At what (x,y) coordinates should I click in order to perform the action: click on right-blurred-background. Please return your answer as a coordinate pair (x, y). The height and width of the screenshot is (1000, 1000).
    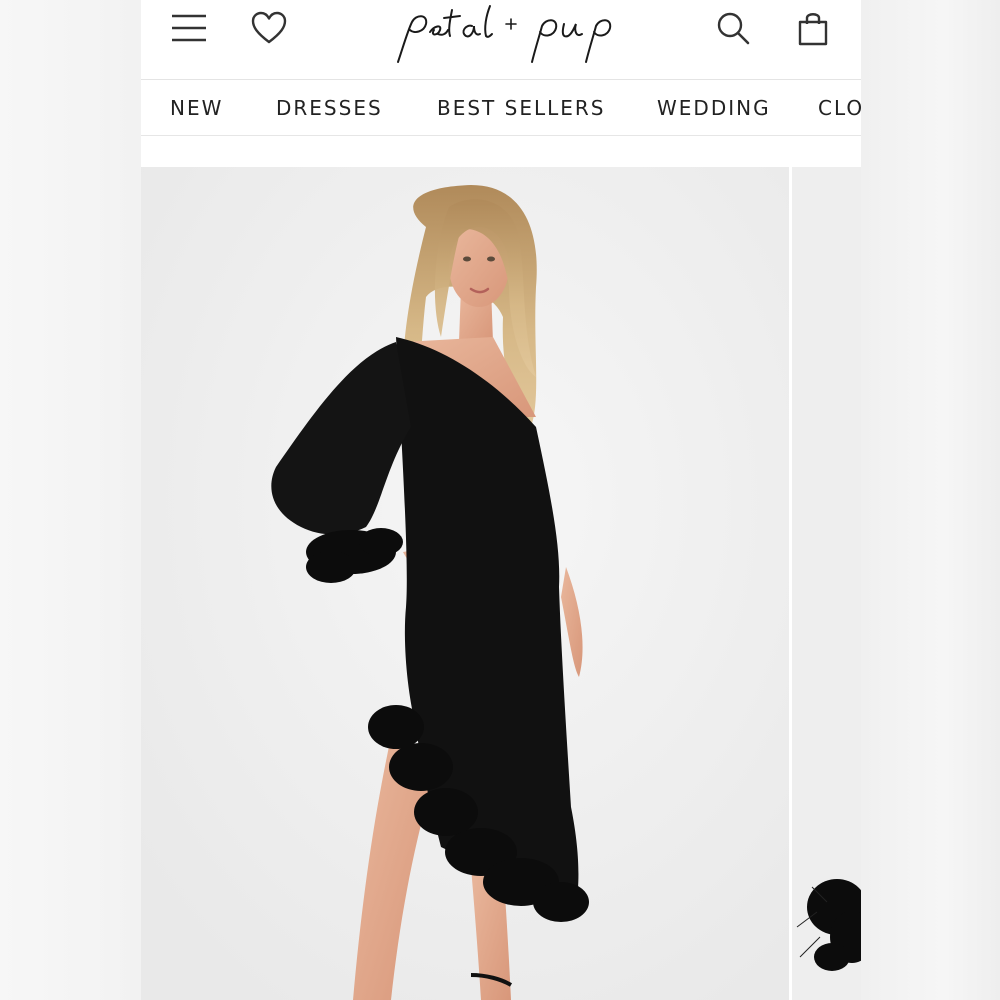
    Looking at the image, I should click on (930, 500).